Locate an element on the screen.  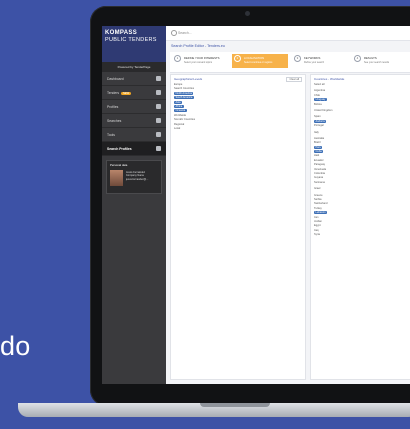
list-item-label: Colombia is located at coordinates (319, 174).